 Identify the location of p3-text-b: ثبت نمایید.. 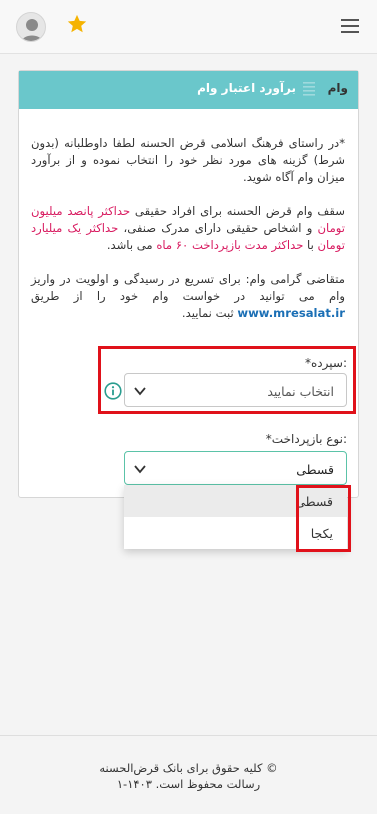
(209, 313).